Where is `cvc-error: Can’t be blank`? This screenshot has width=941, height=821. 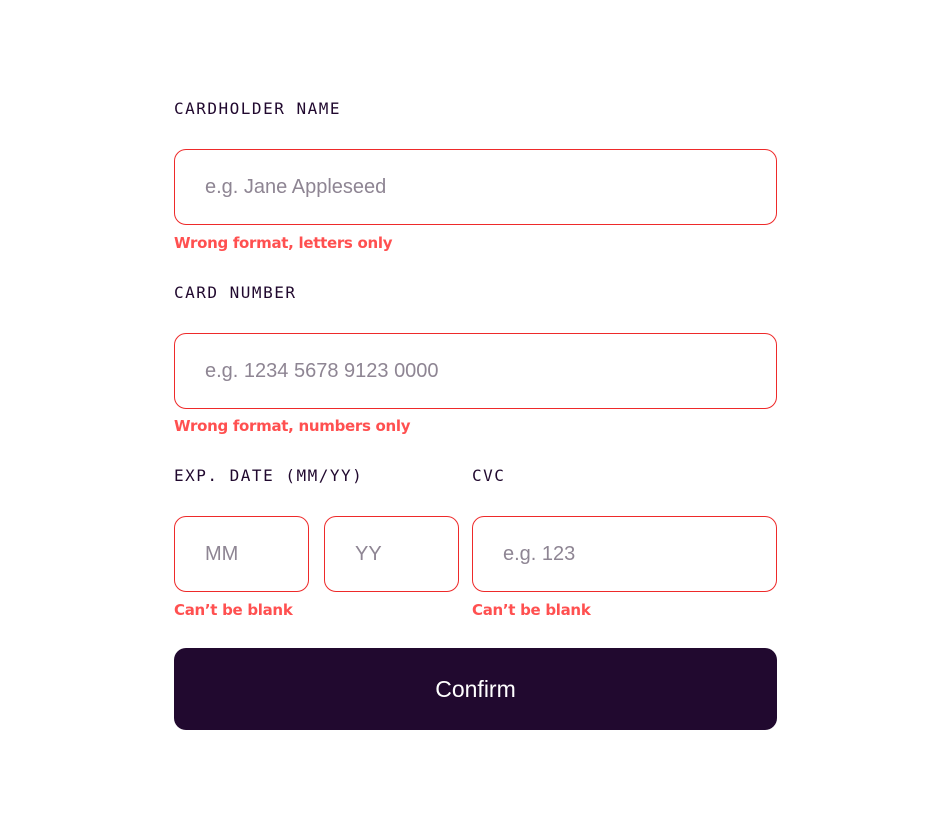
cvc-error: Can’t be blank is located at coordinates (531, 610).